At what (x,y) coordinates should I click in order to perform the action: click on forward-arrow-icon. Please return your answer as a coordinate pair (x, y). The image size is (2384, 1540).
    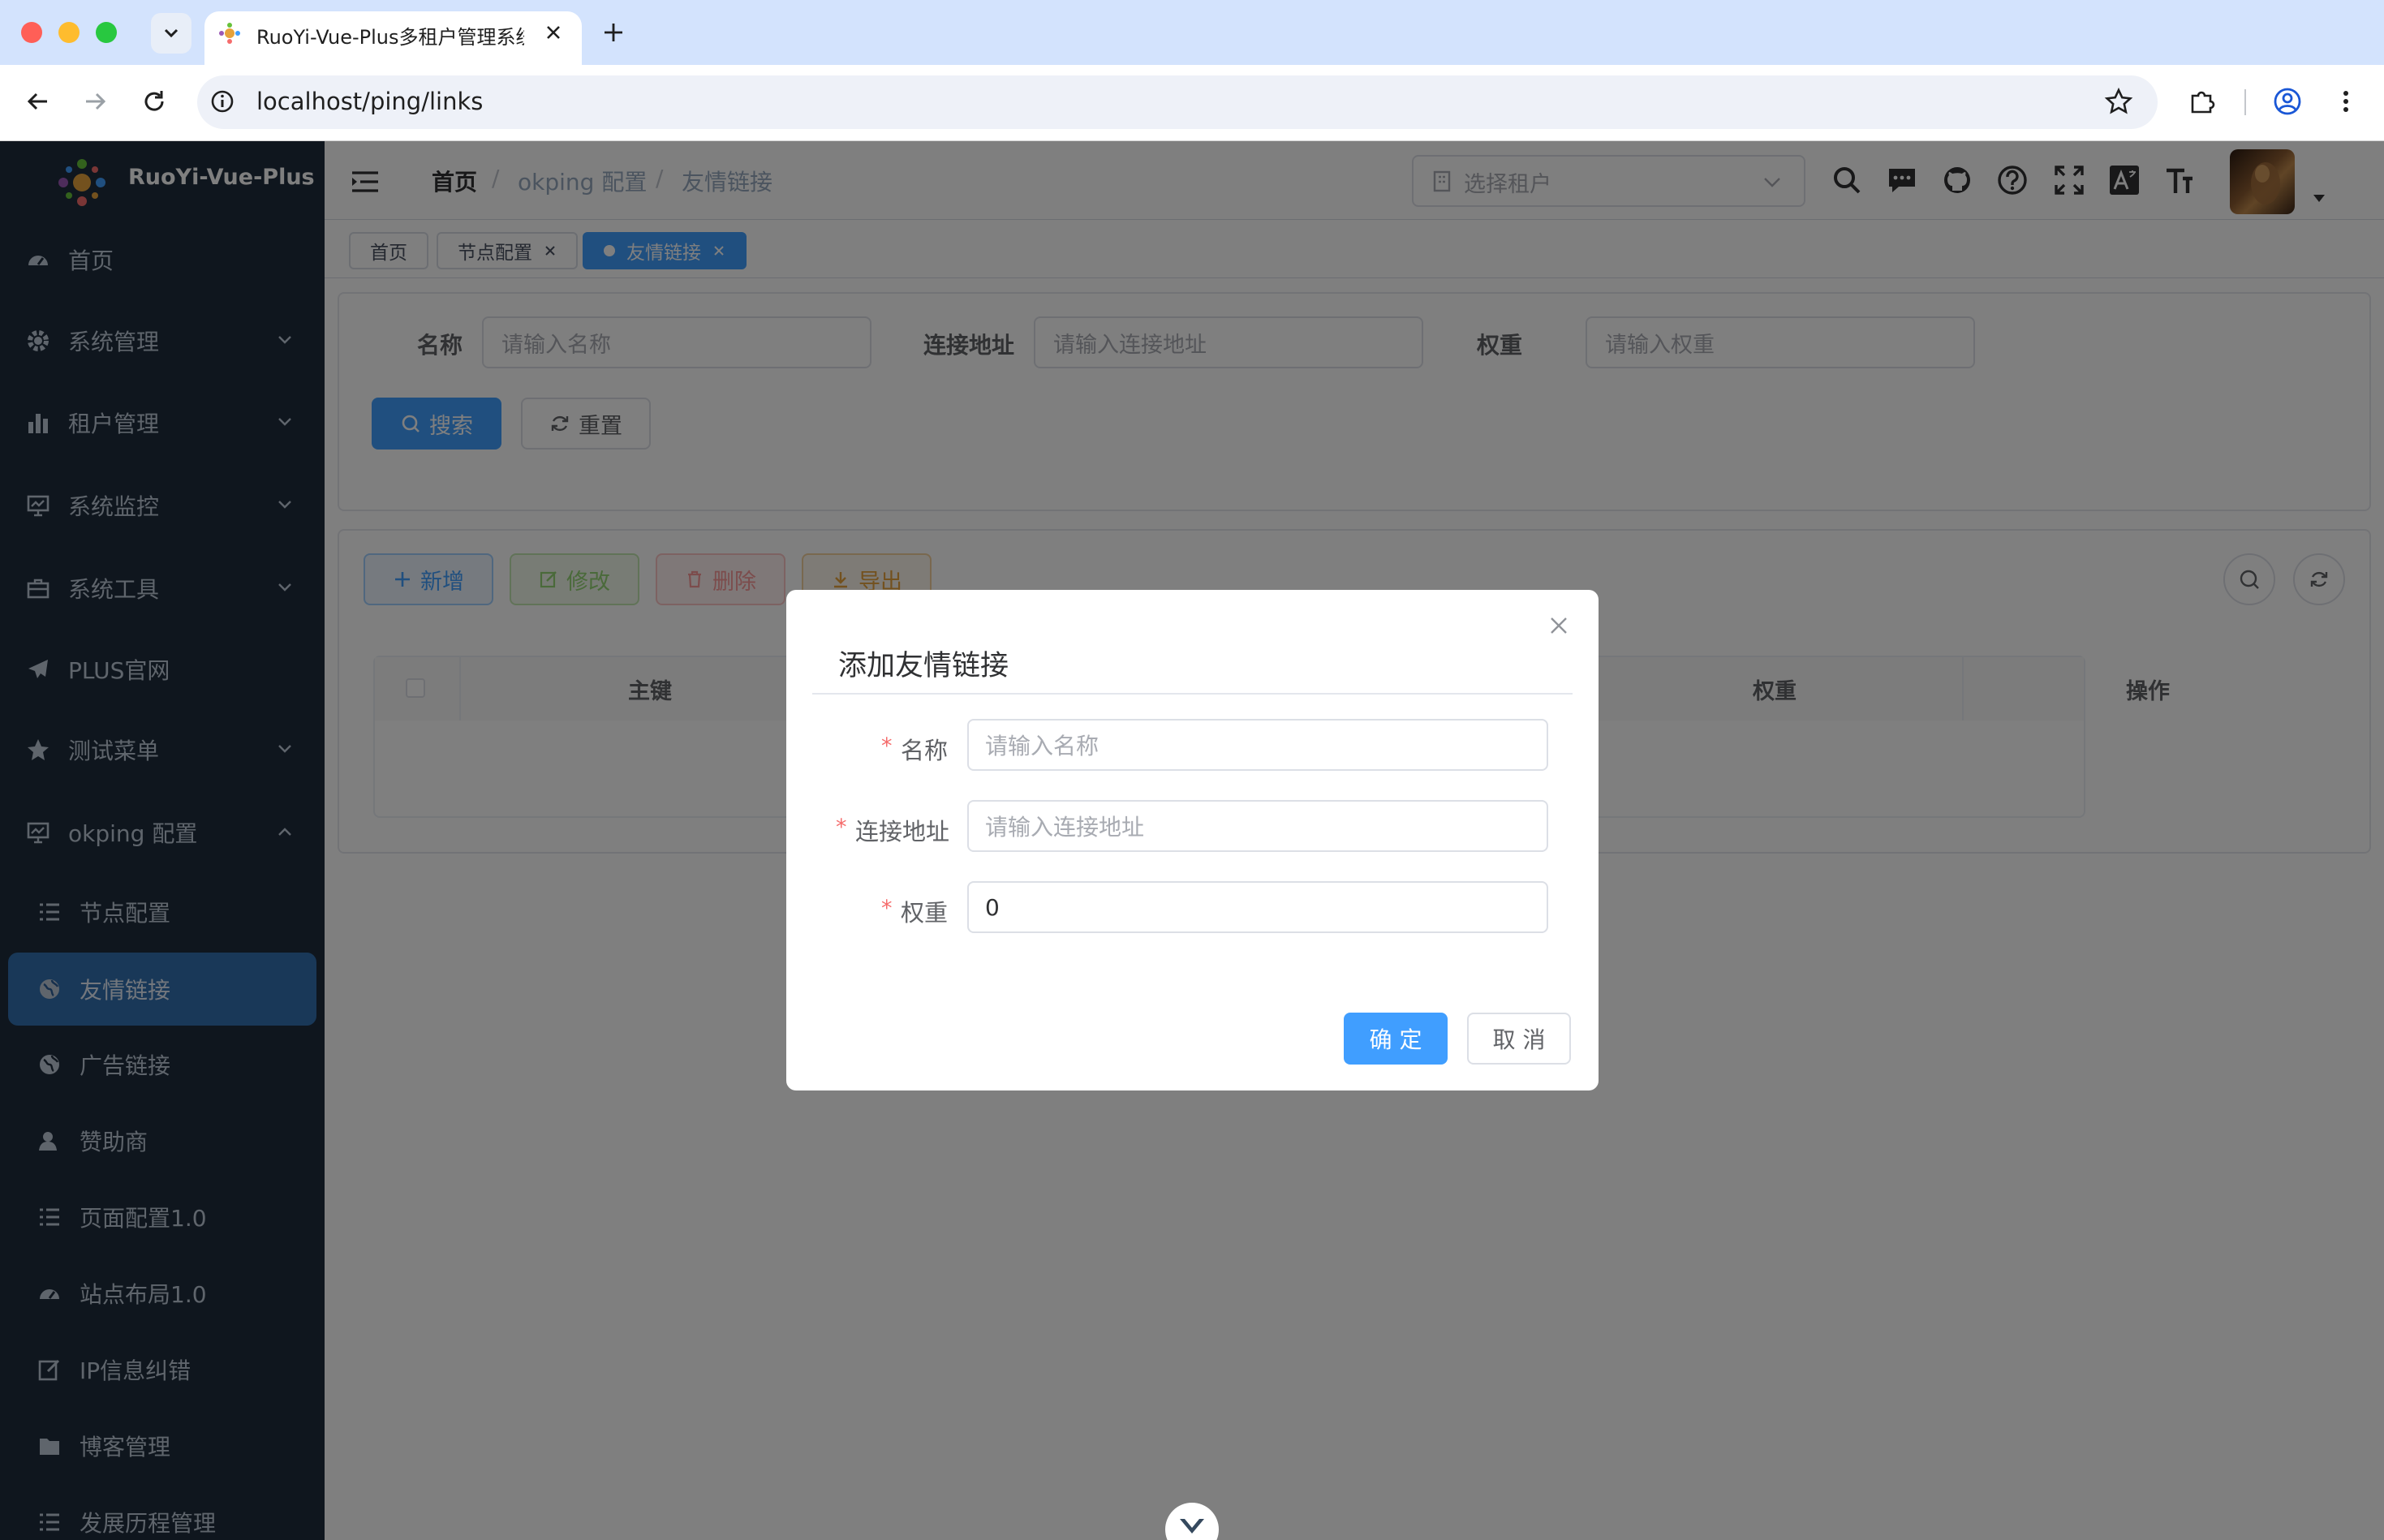
    Looking at the image, I should click on (95, 101).